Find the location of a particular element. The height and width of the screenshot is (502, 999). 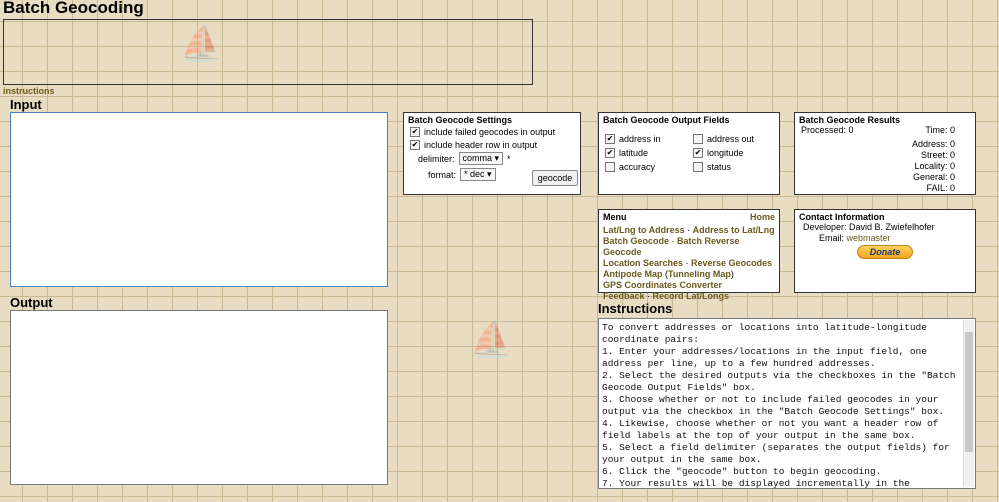

include-header-checkbox: ✔ is located at coordinates (415, 144).